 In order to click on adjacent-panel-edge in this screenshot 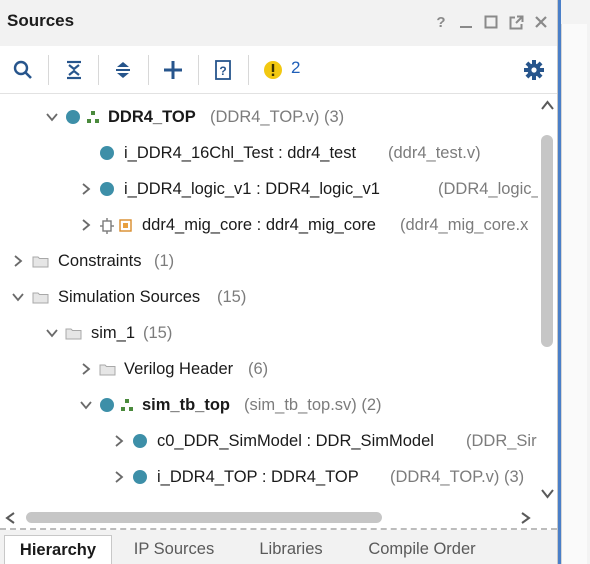, I will do `click(574, 282)`.